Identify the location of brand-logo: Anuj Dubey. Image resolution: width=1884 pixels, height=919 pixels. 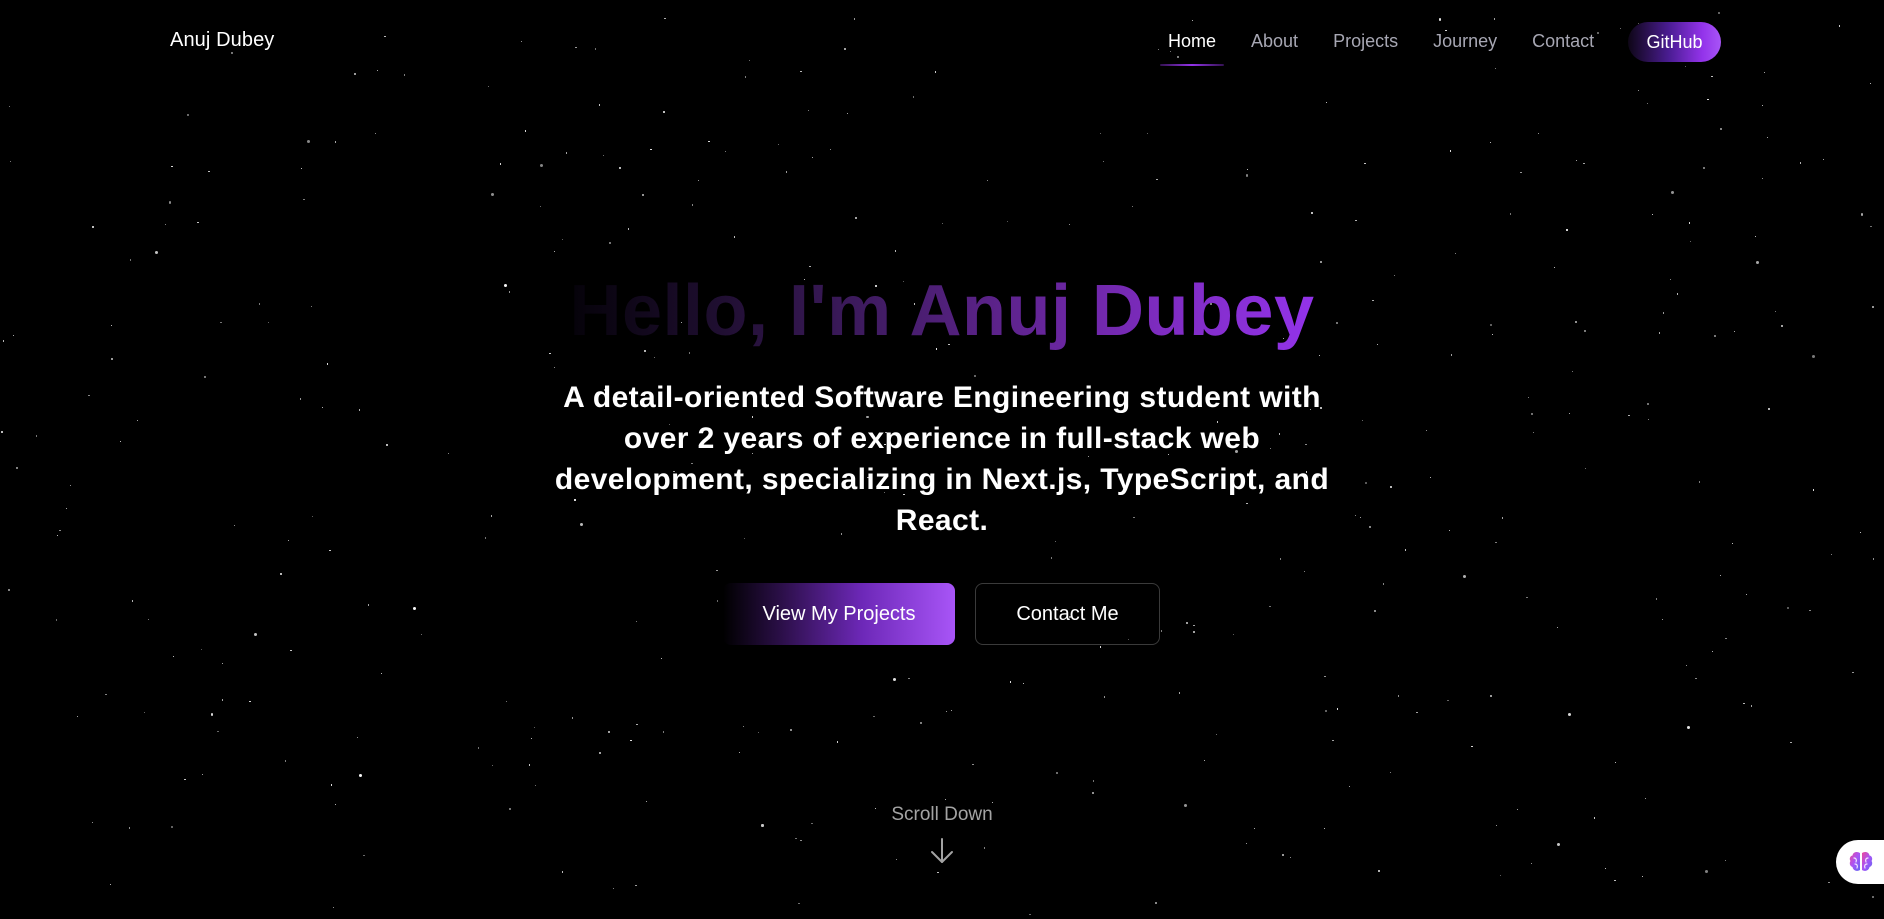
(222, 40).